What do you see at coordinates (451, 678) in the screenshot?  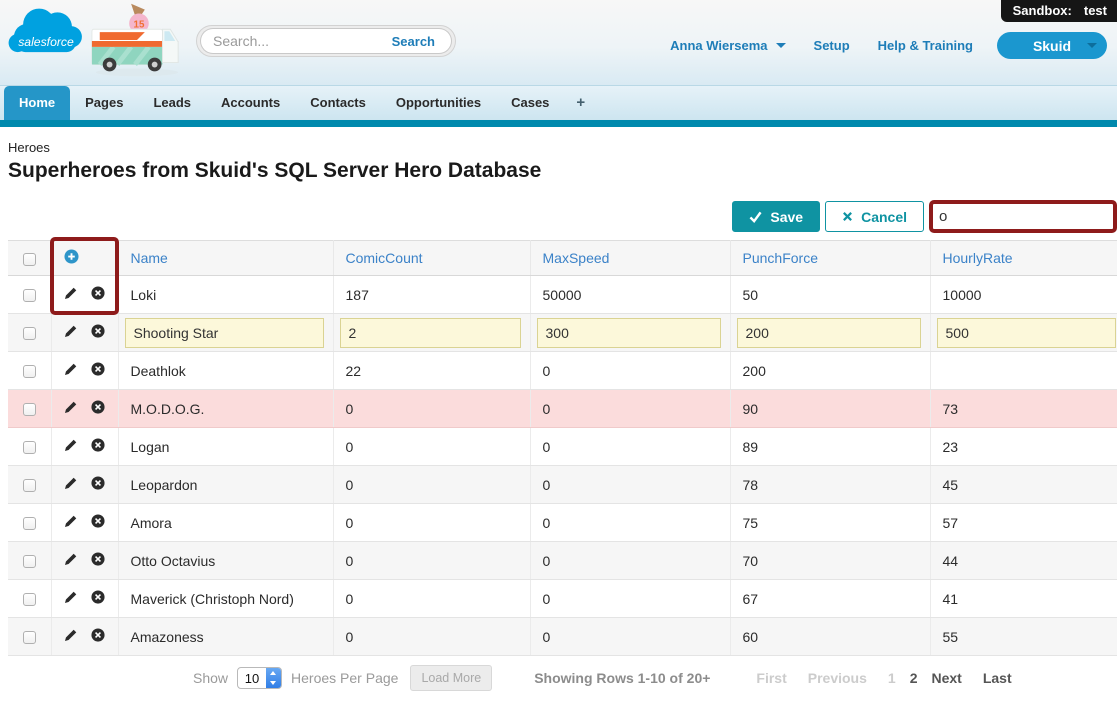 I see `load-more-button: Load More` at bounding box center [451, 678].